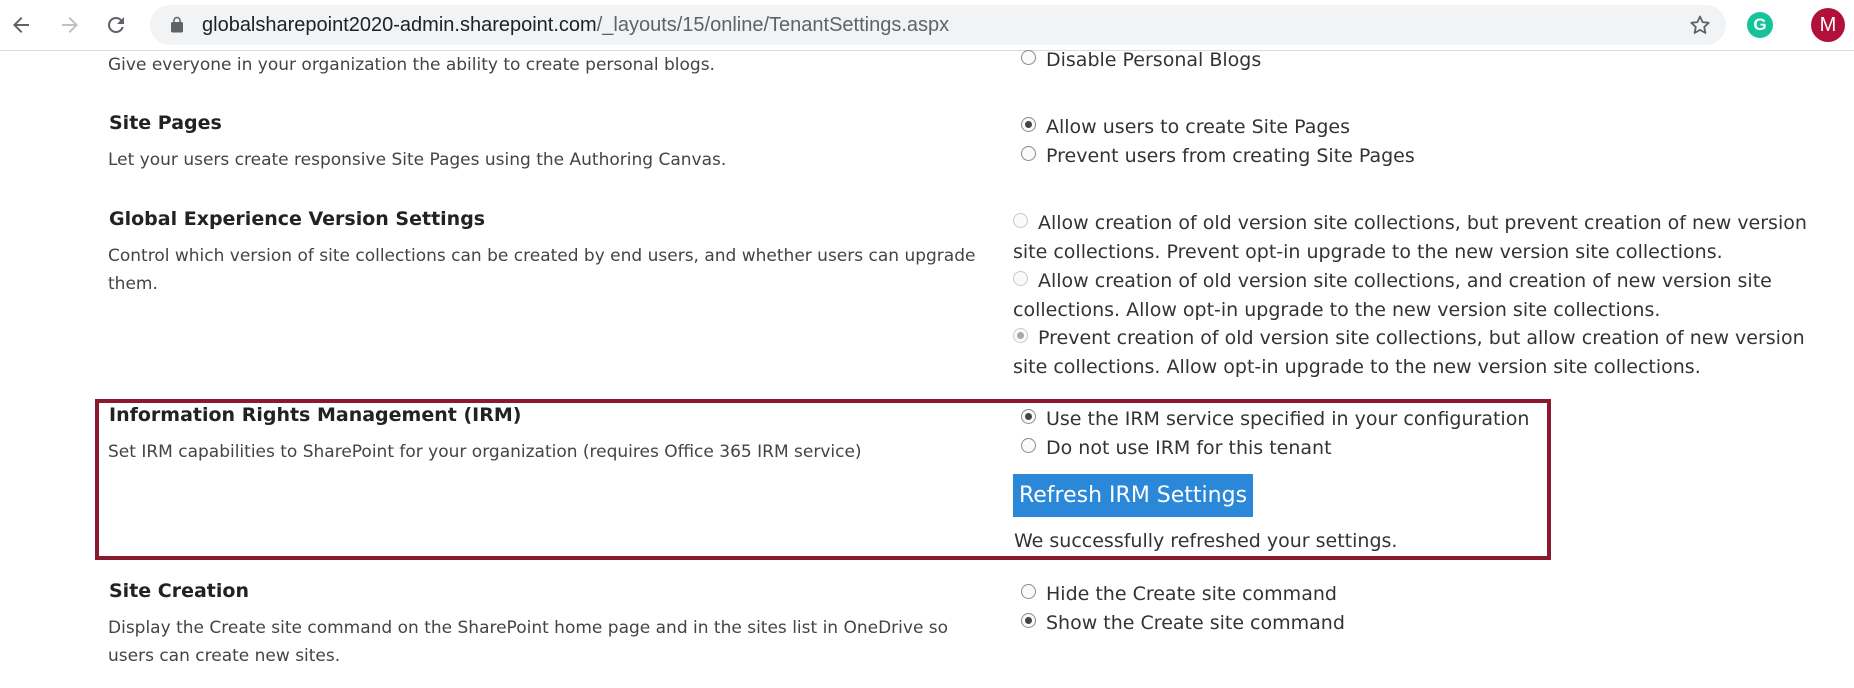 The height and width of the screenshot is (688, 1854). What do you see at coordinates (1206, 541) in the screenshot?
I see `irm-status-message: We successfully refreshed your settings.` at bounding box center [1206, 541].